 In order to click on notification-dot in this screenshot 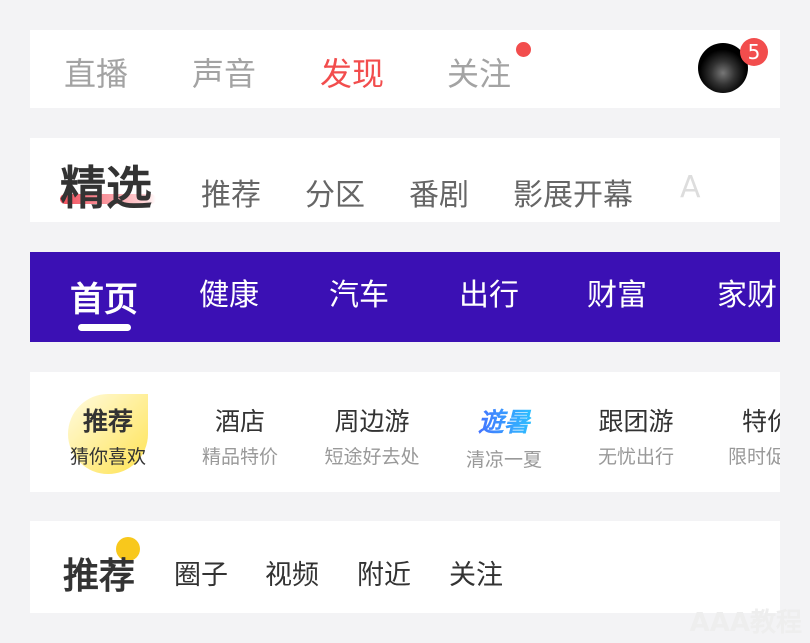, I will do `click(523, 49)`.